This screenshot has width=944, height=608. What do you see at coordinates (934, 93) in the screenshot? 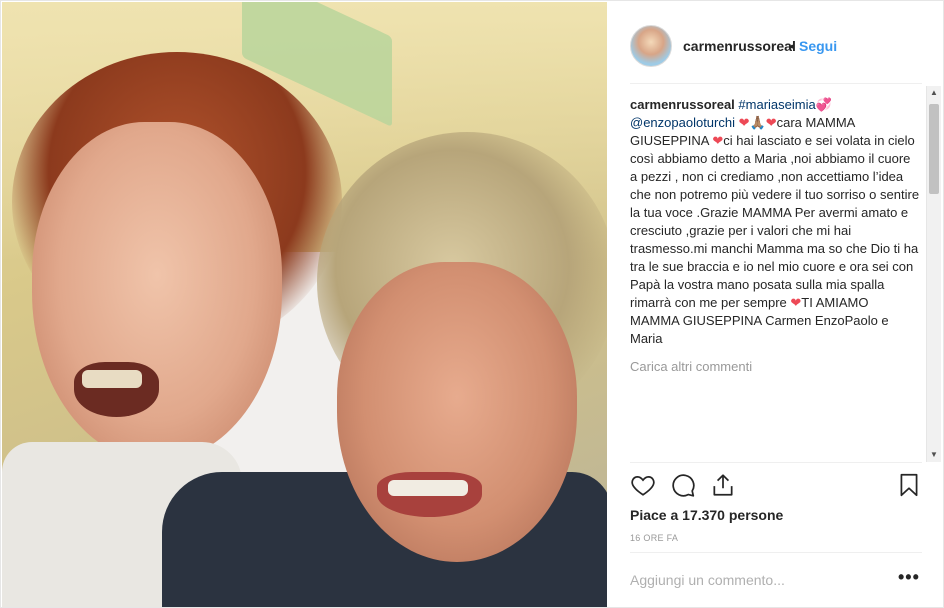
I see `scroll-up-arrow-icon: ▲` at bounding box center [934, 93].